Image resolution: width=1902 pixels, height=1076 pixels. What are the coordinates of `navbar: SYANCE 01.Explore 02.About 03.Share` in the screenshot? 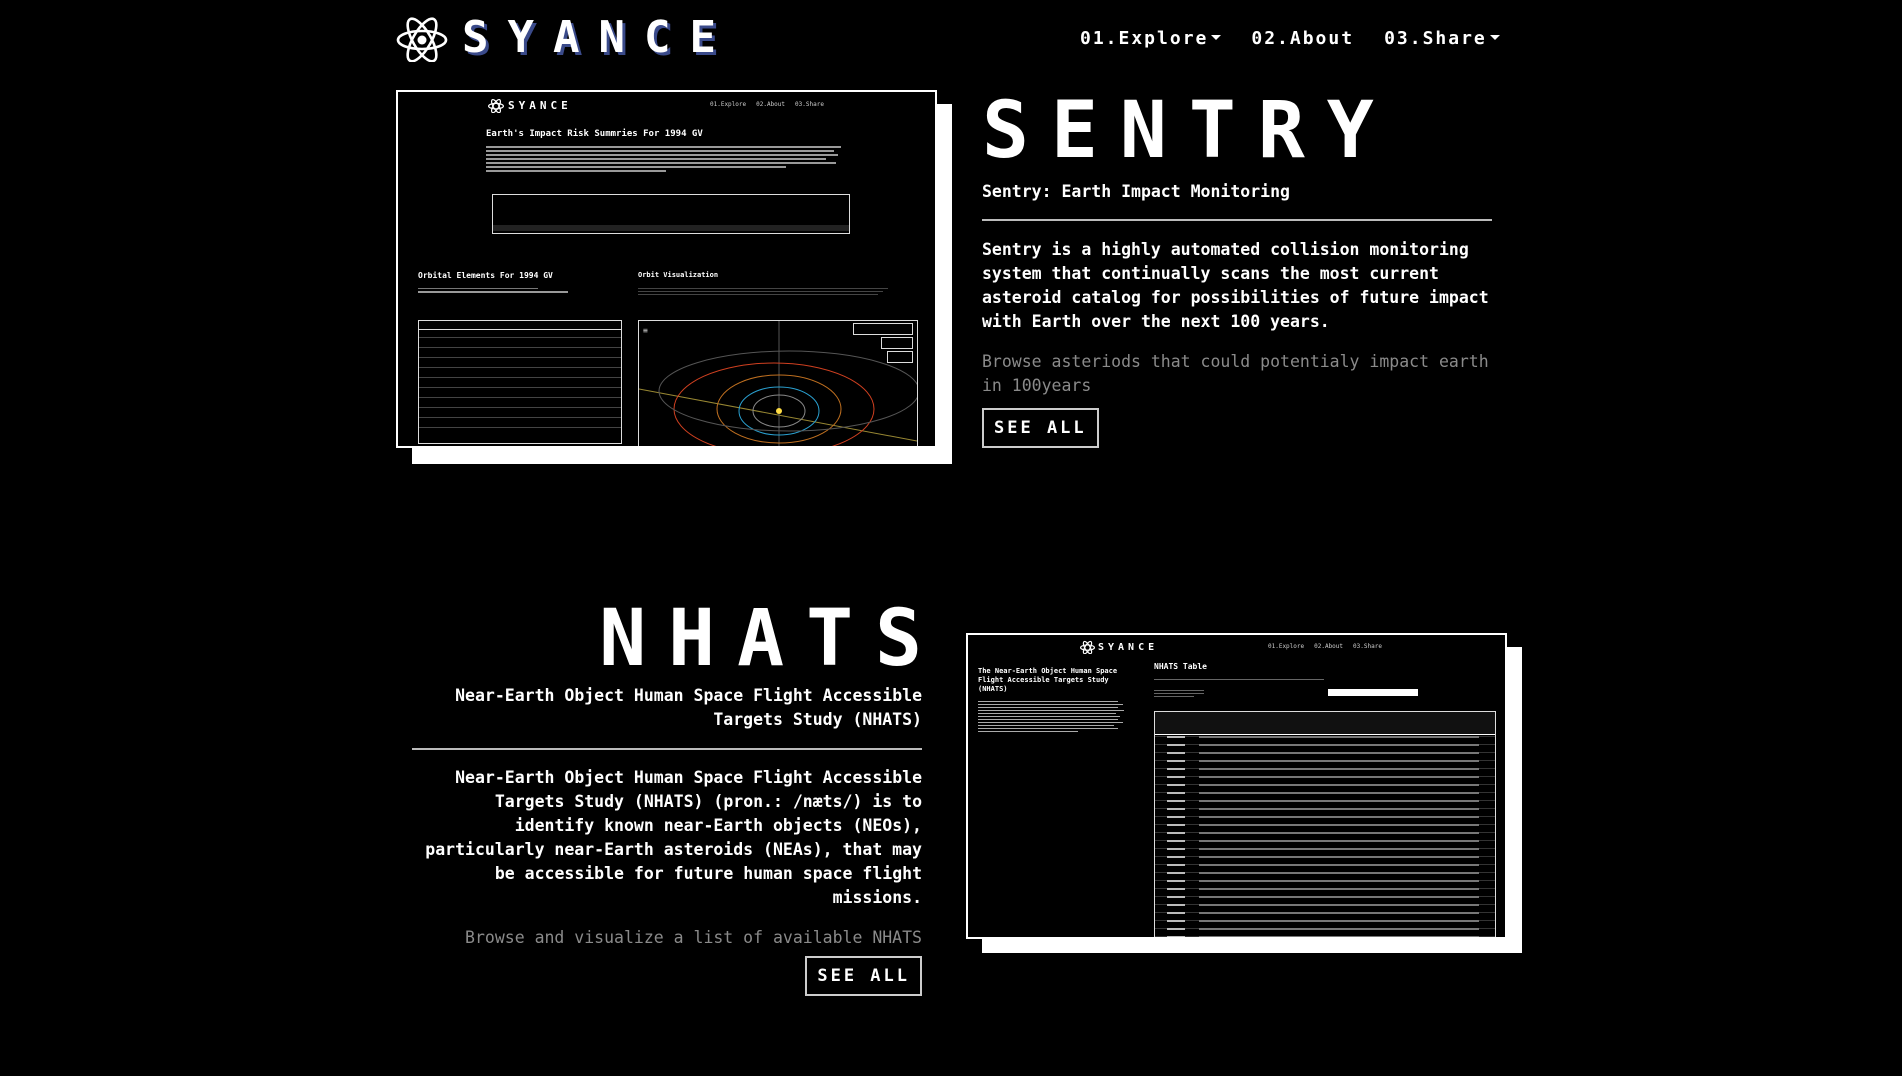 It's located at (951, 38).